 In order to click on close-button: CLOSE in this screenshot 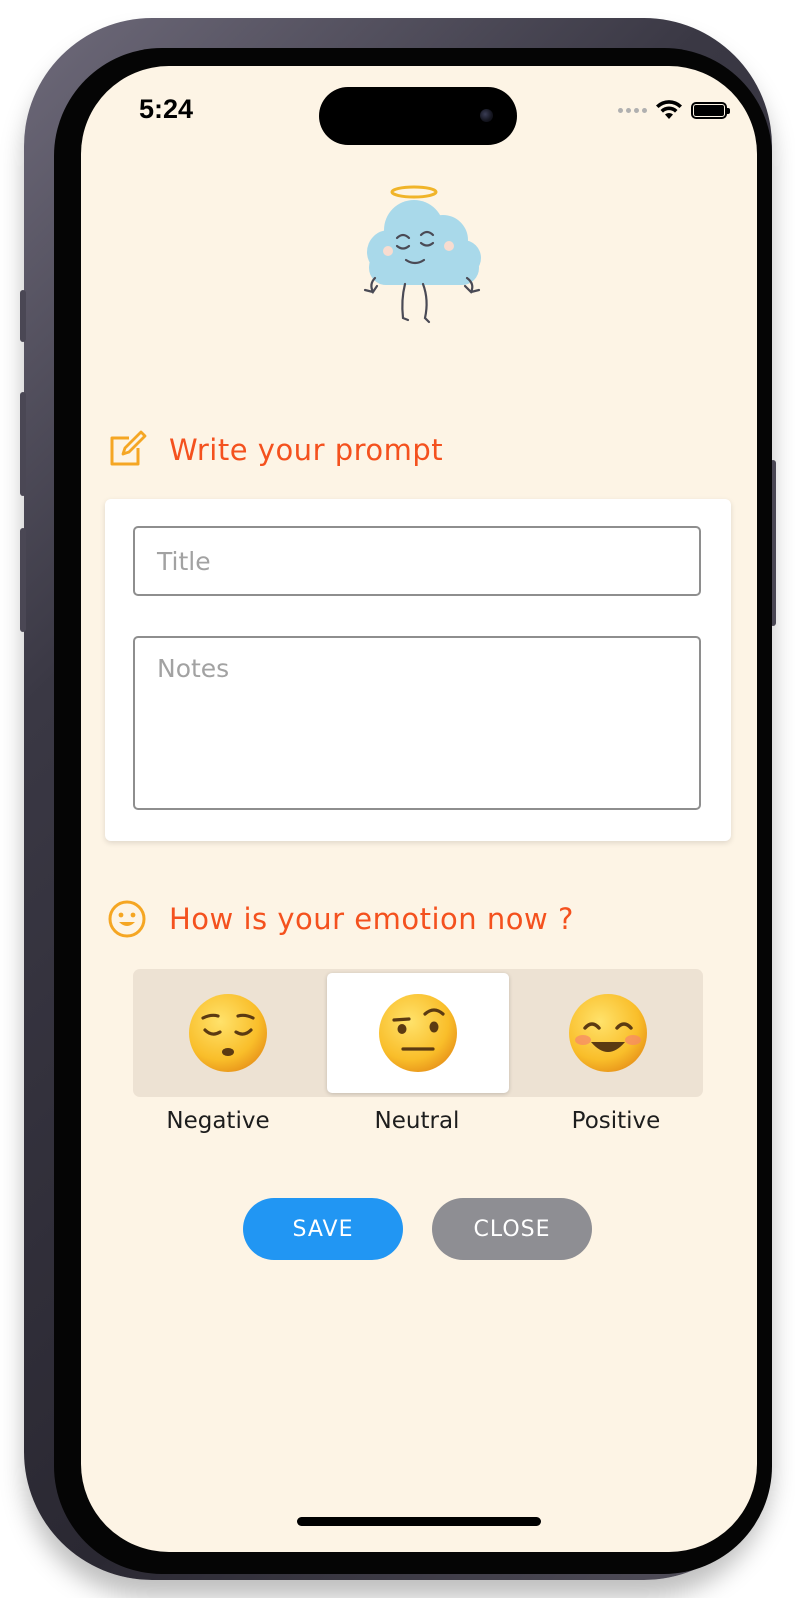, I will do `click(512, 1229)`.